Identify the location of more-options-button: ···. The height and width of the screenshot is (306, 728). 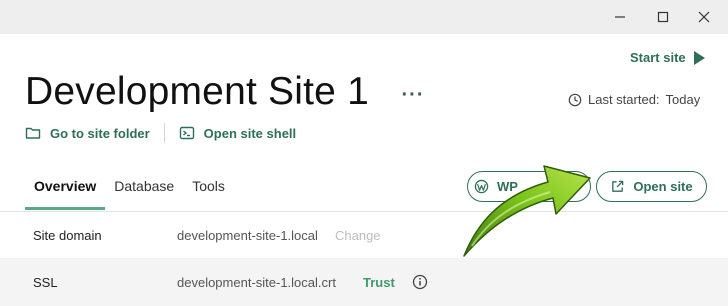
(413, 94).